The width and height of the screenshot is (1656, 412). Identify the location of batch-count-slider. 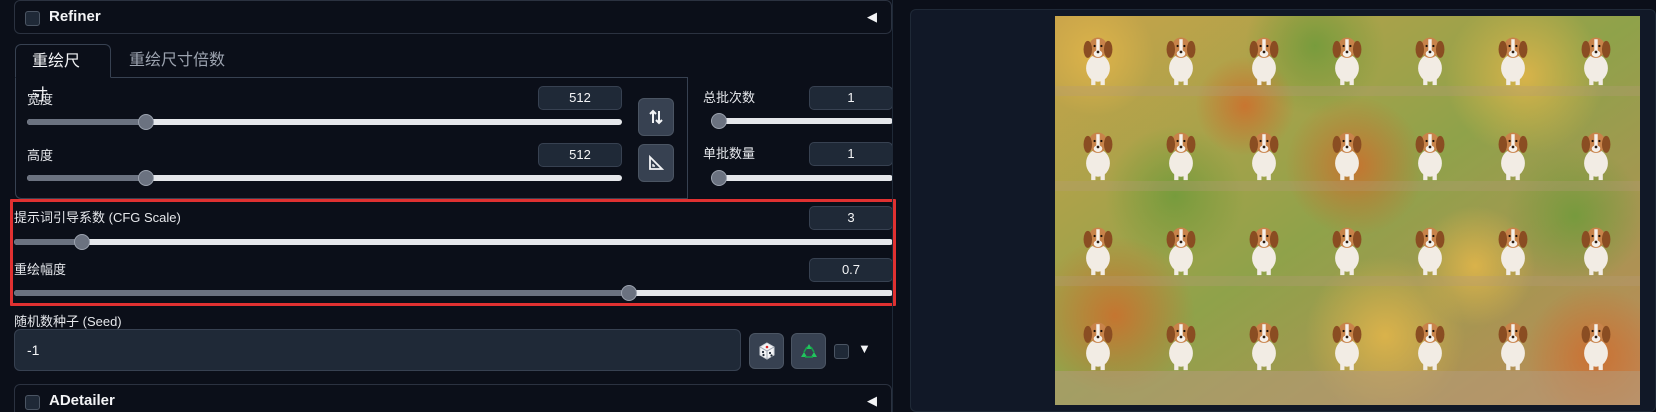
(802, 121).